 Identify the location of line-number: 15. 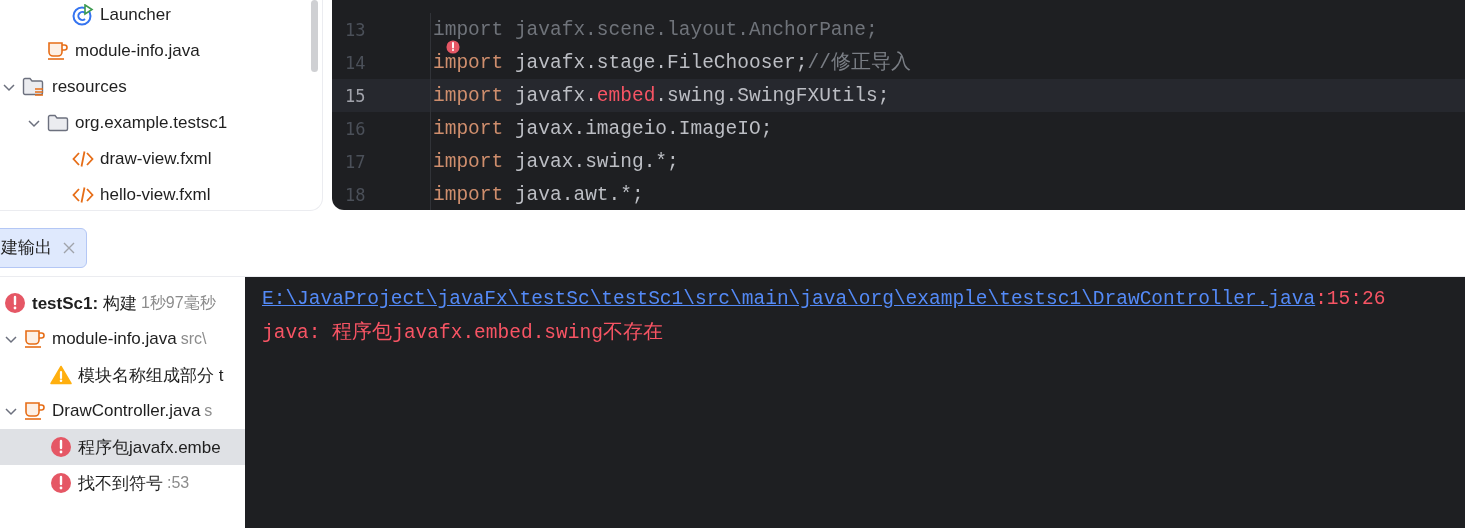
(355, 95).